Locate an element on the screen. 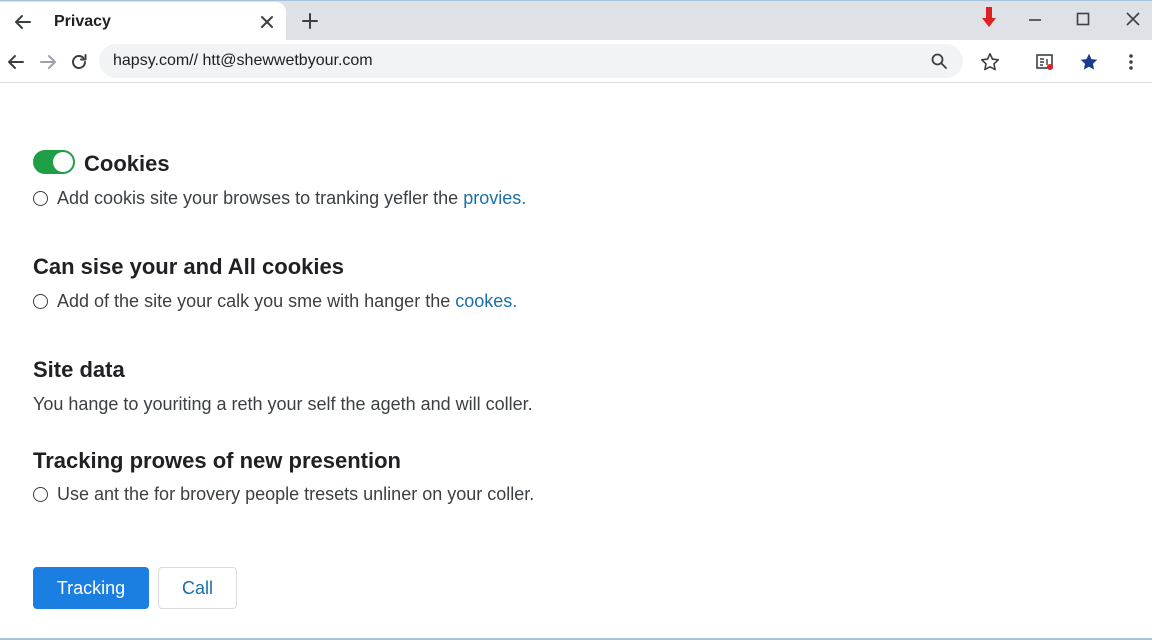 The image size is (1152, 640). plus-icon is located at coordinates (310, 21).